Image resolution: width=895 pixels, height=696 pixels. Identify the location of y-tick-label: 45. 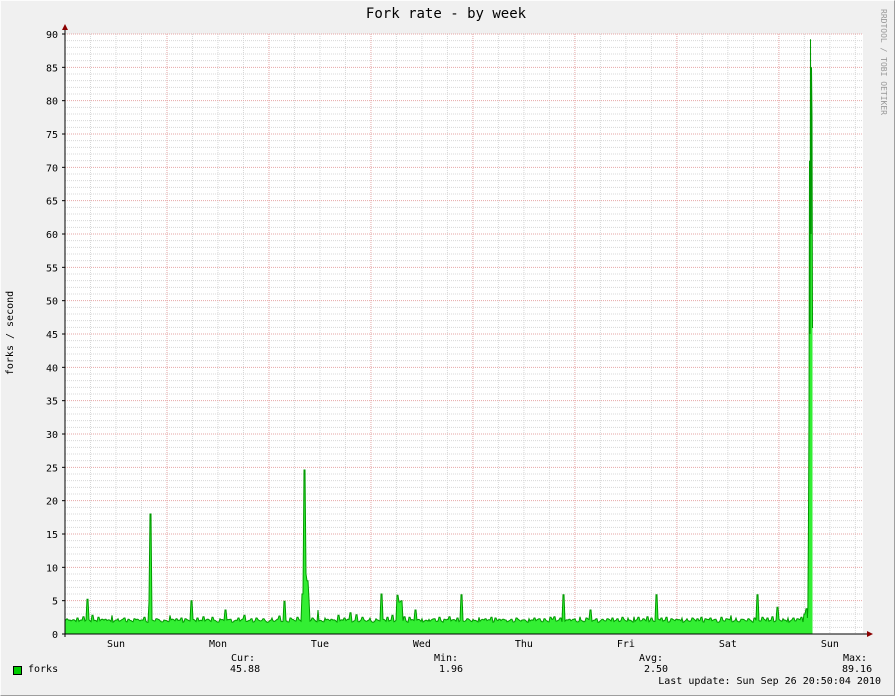
(52, 335).